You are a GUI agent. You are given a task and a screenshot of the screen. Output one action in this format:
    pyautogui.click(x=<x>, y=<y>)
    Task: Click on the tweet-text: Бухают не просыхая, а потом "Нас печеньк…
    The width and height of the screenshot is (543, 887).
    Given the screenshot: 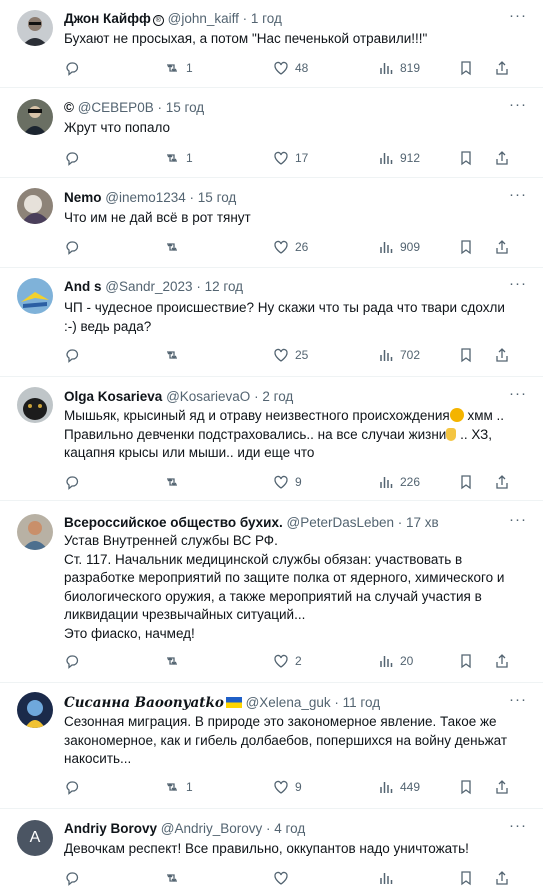 What is the action you would take?
    pyautogui.click(x=246, y=38)
    